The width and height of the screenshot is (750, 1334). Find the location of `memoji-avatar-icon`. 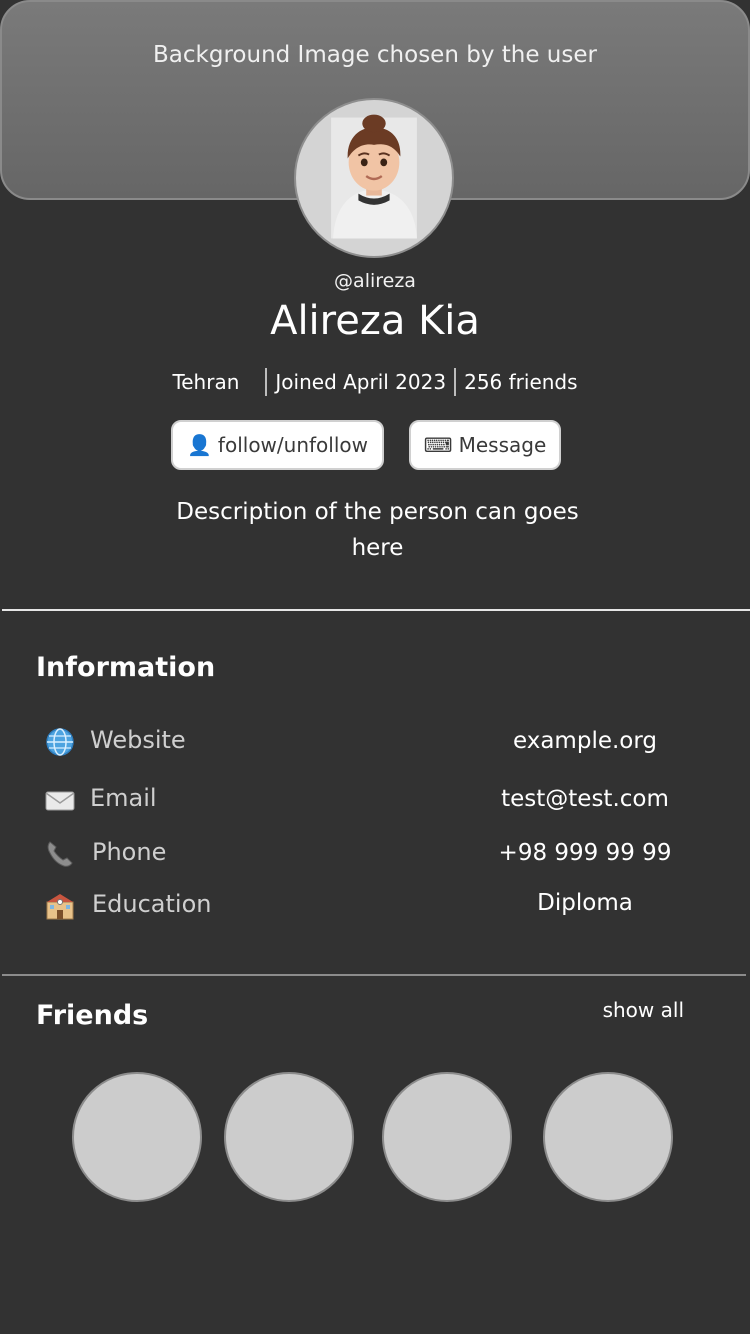

memoji-avatar-icon is located at coordinates (374, 176).